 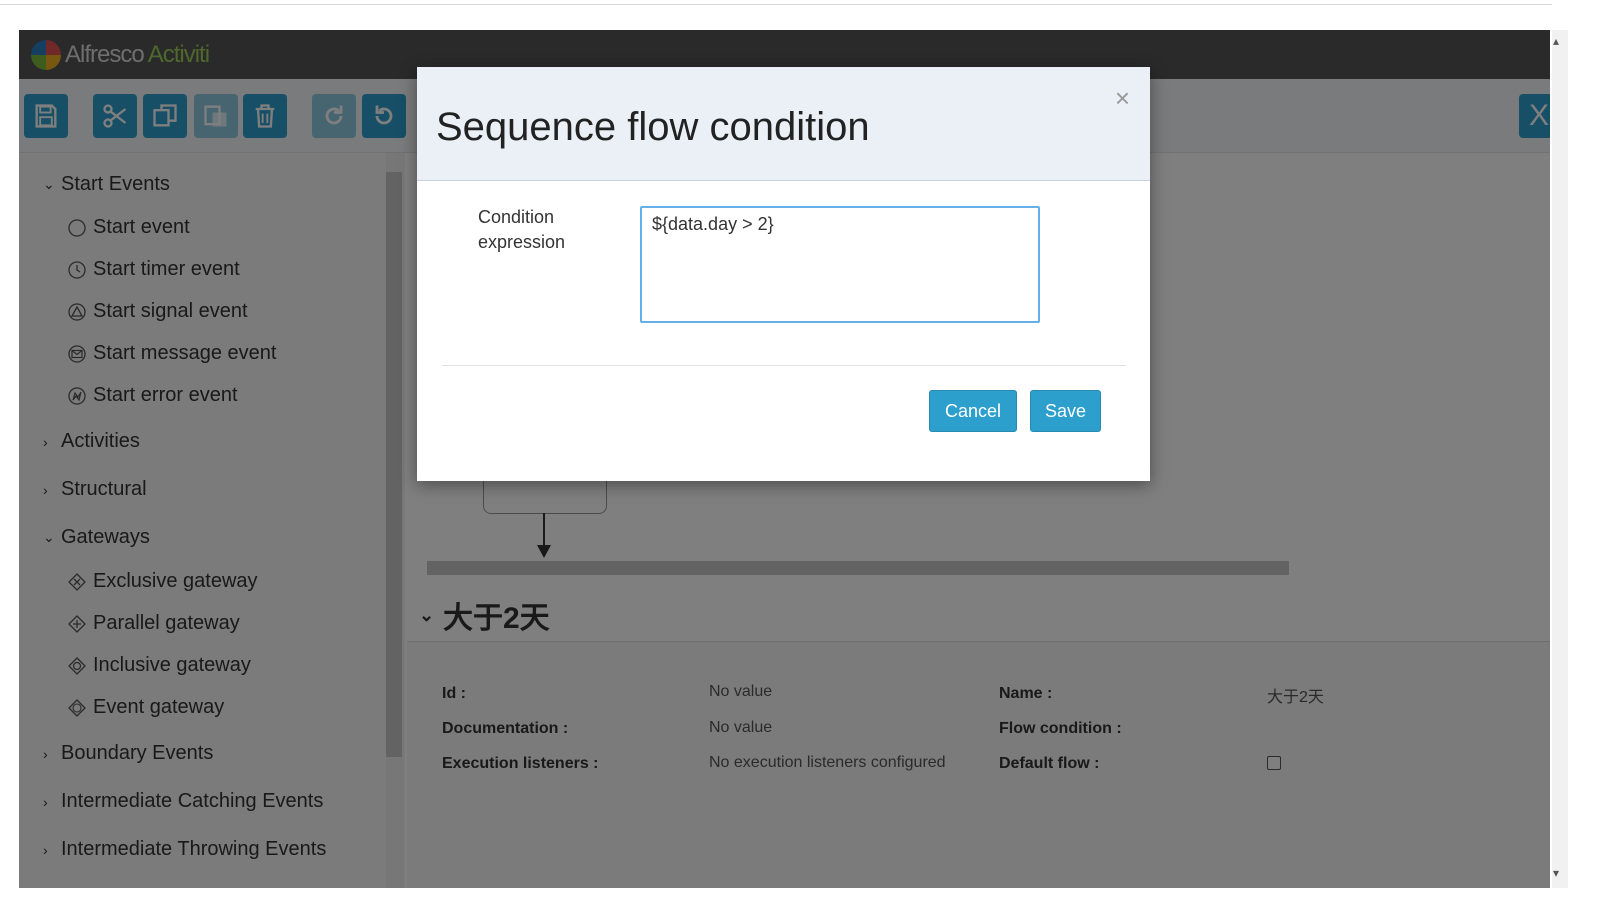 What do you see at coordinates (653, 127) in the screenshot?
I see `dialog-title: Sequence flow condition` at bounding box center [653, 127].